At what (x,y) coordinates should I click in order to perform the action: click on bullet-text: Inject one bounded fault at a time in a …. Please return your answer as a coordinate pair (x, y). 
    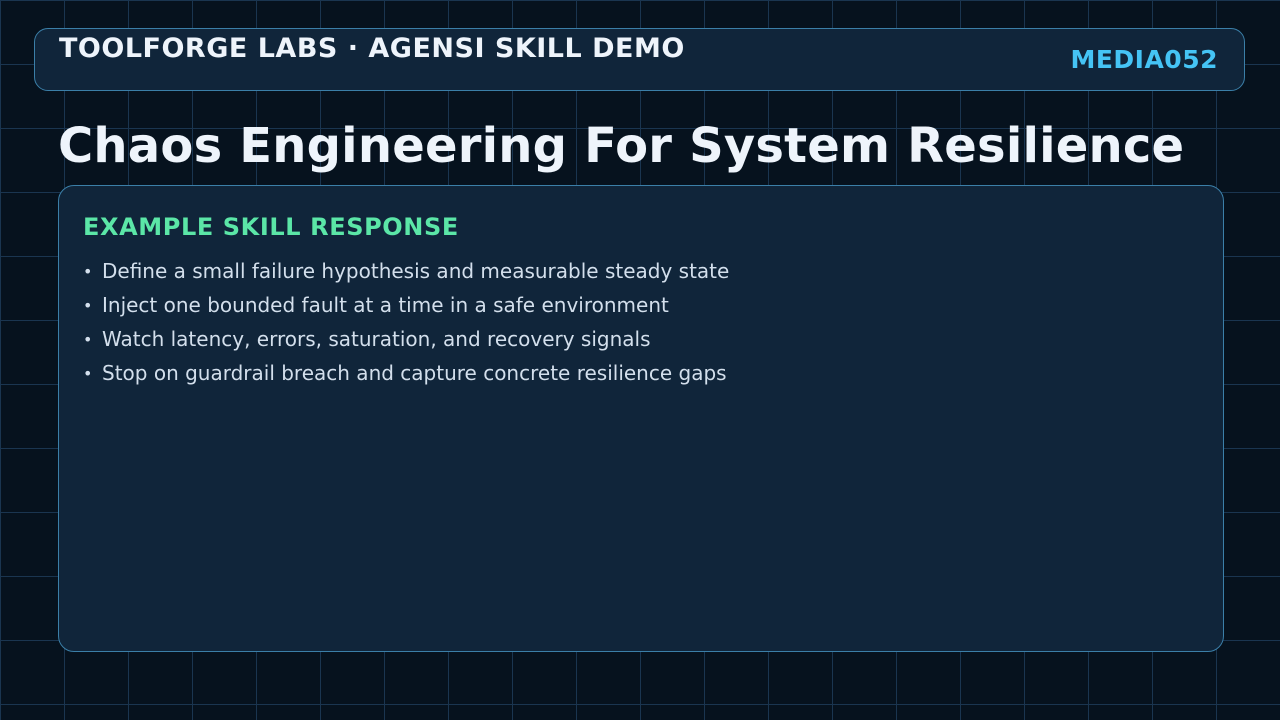
    Looking at the image, I should click on (385, 305).